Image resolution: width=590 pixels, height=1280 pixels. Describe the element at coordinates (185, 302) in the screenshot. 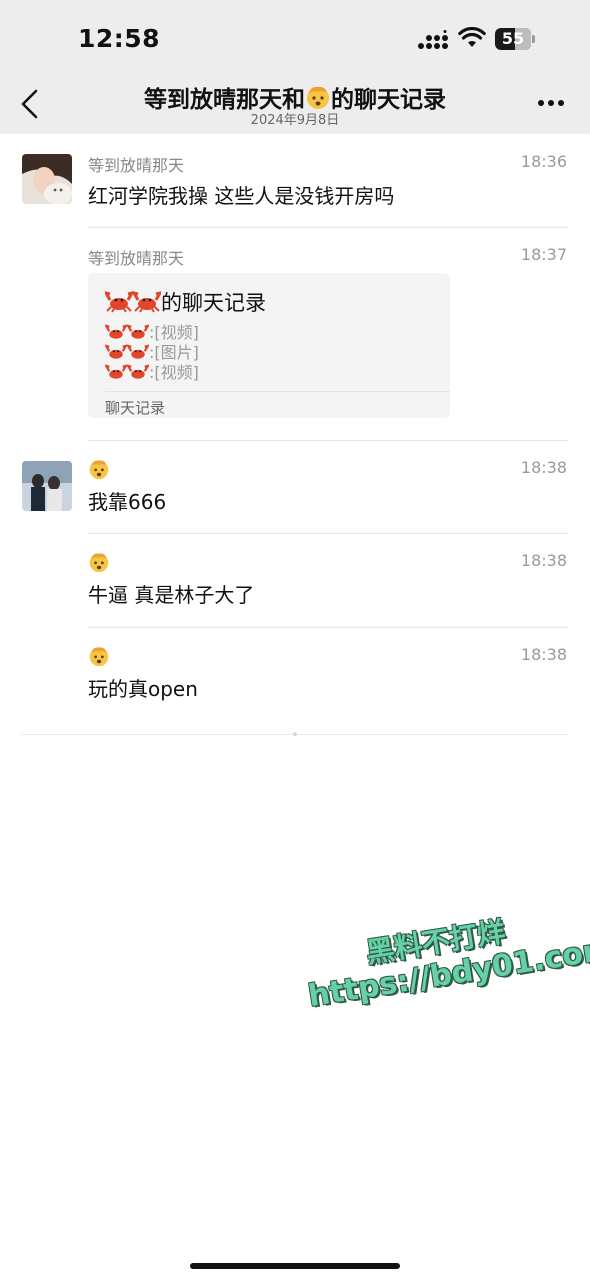

I see `card-title: 的聊天记录` at that location.